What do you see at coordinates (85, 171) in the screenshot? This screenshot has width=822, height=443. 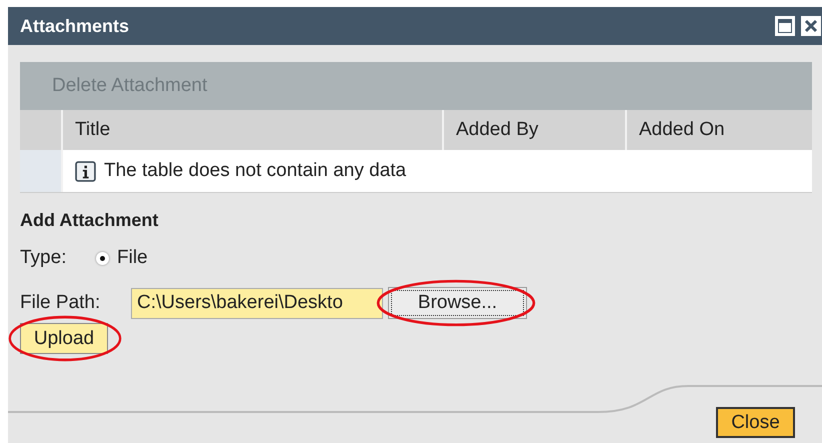 I see `info-icon` at bounding box center [85, 171].